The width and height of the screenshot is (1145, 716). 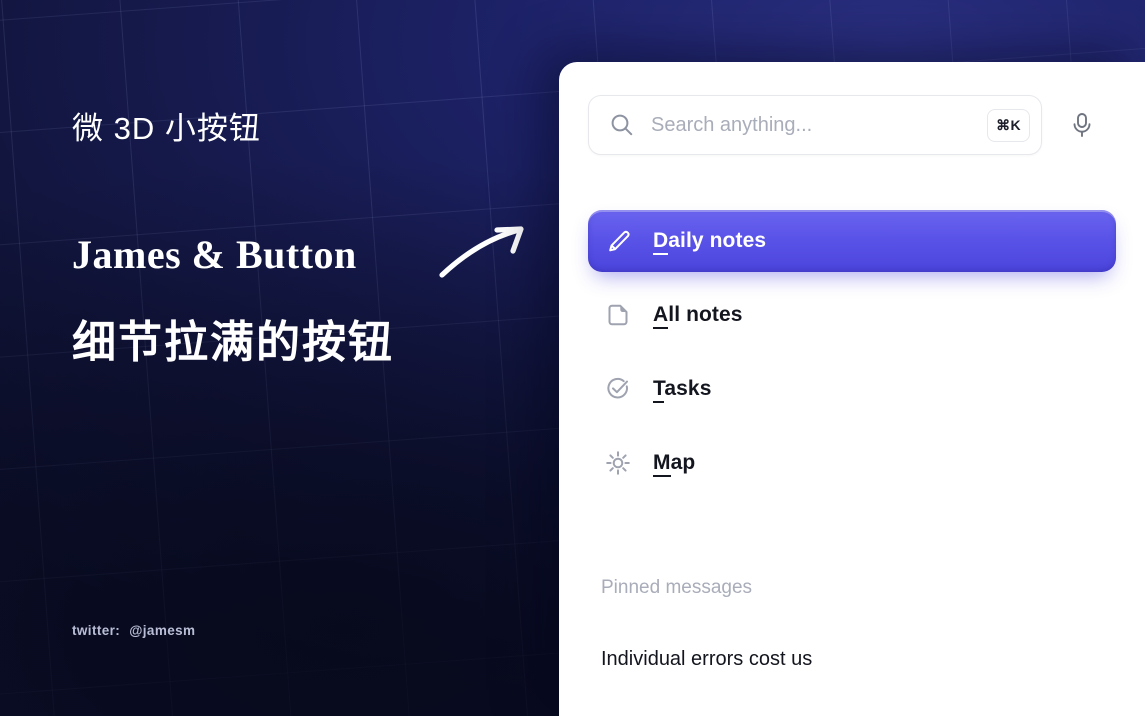 I want to click on credit-line: twitter: @jamesm, so click(x=133, y=630).